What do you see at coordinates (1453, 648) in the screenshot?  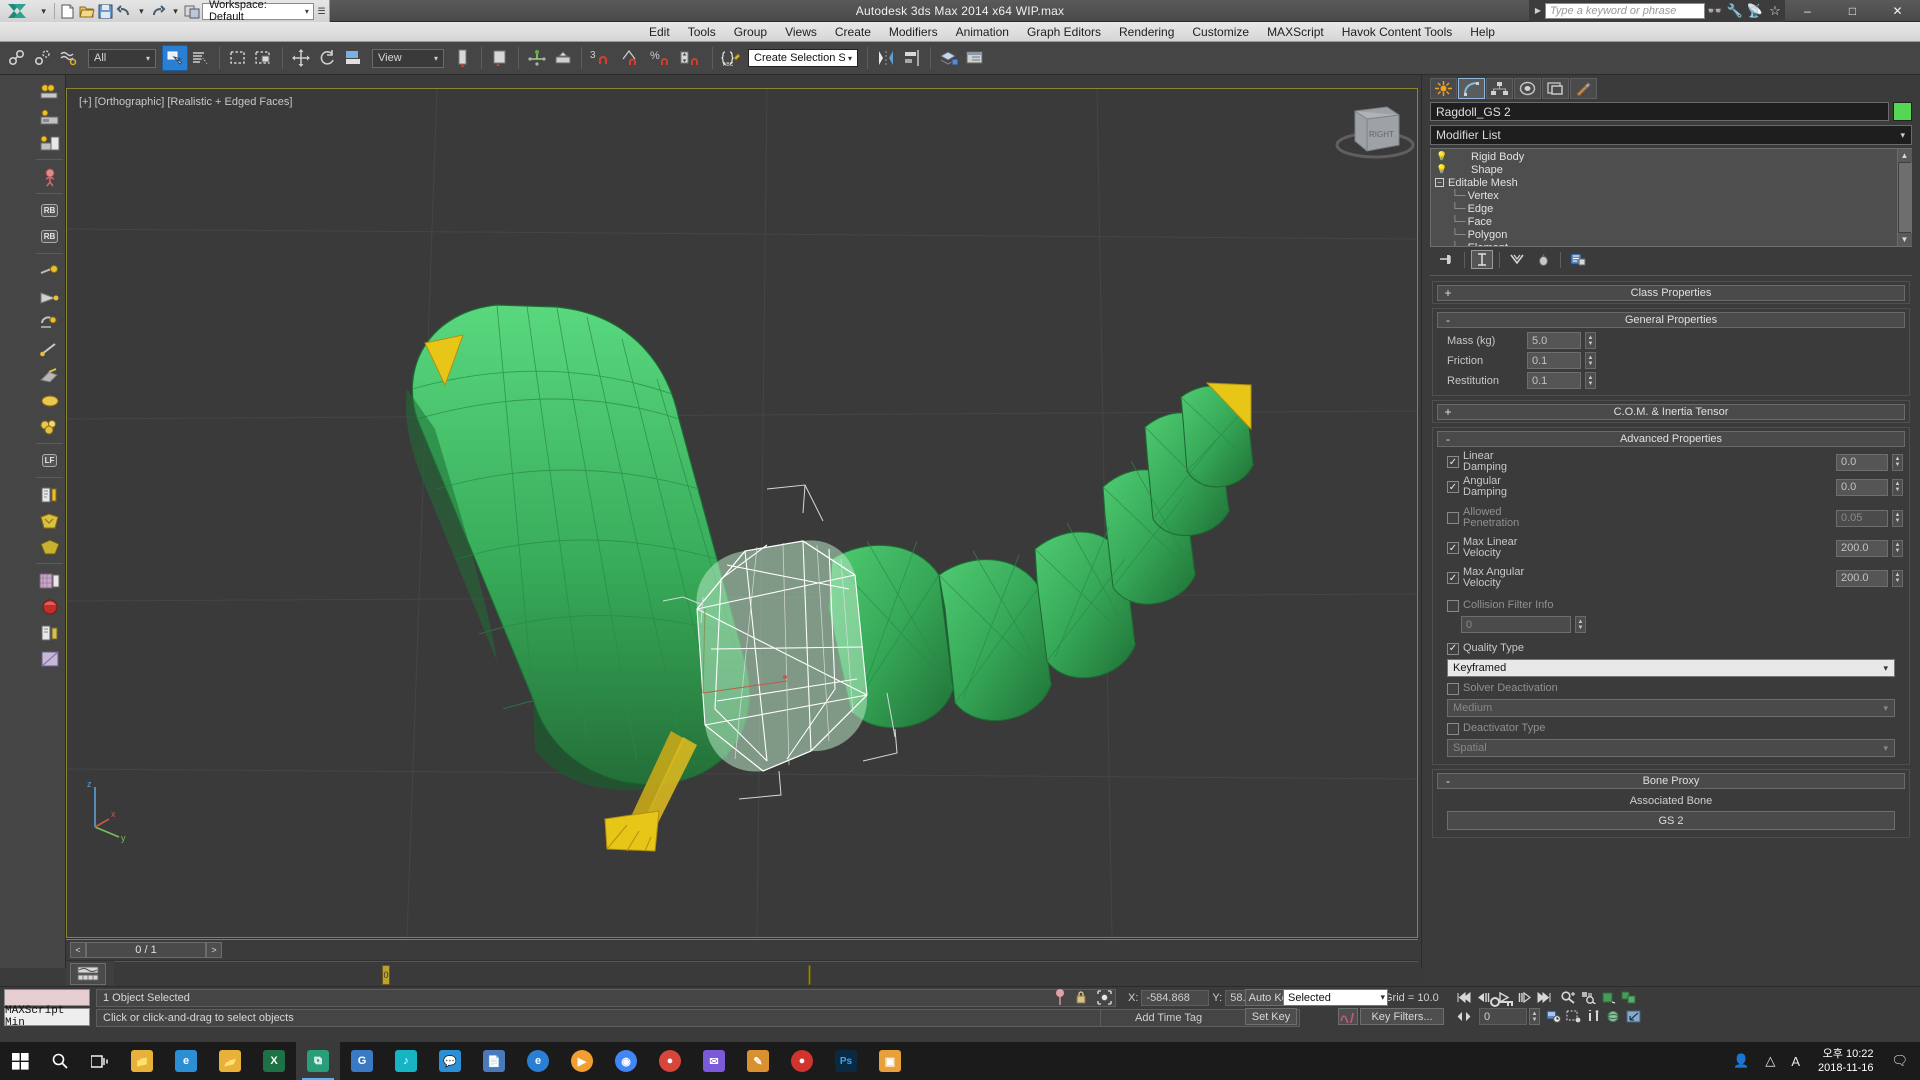 I see `quality-type-checkbox: ✓` at bounding box center [1453, 648].